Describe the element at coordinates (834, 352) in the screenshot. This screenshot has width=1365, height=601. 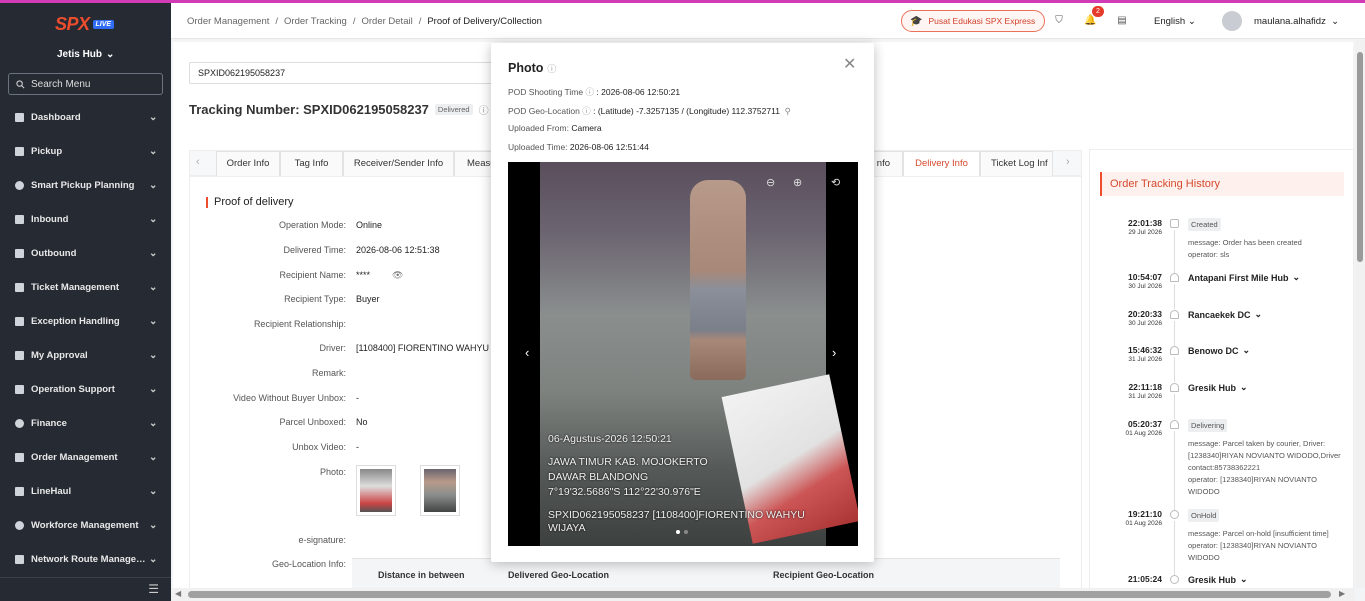
I see `next-photo-icon: ›` at that location.